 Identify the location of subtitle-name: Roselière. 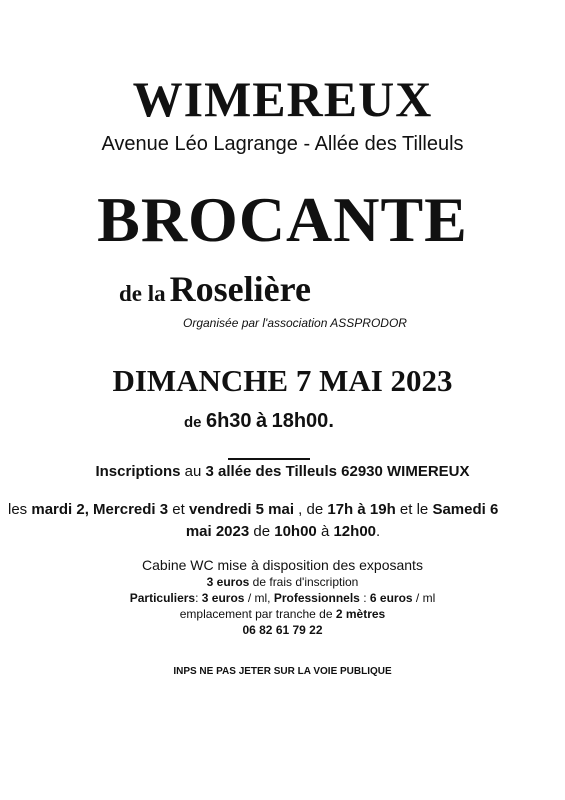
(240, 289).